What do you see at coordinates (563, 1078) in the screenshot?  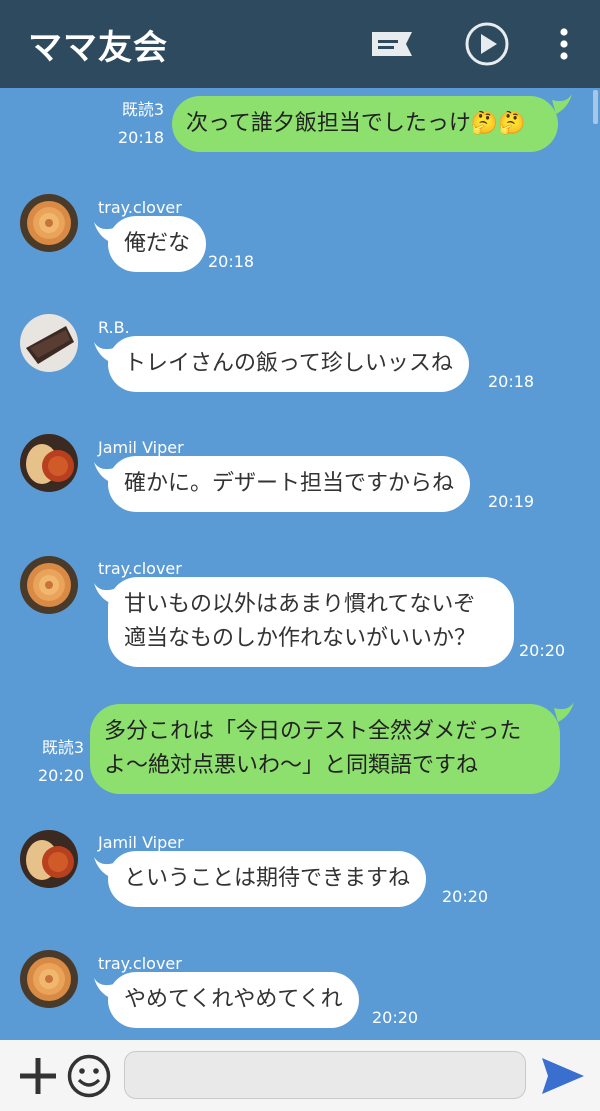 I see `send-icon` at bounding box center [563, 1078].